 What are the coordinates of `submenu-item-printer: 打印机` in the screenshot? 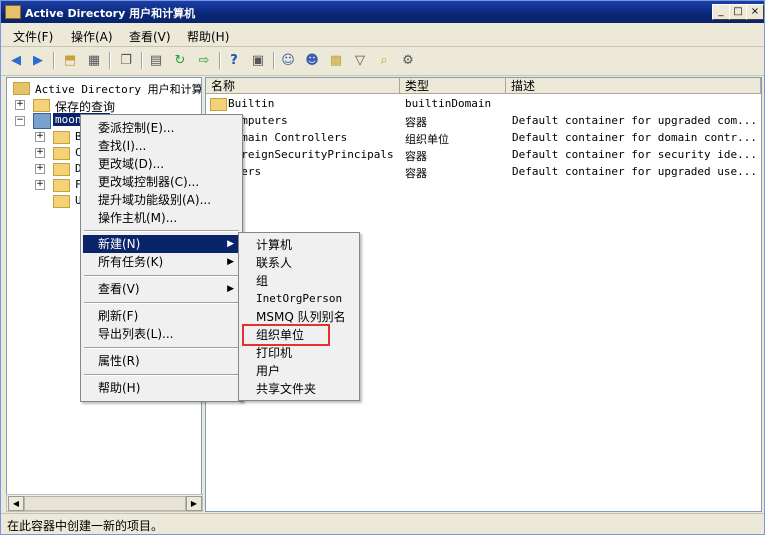 It's located at (299, 353).